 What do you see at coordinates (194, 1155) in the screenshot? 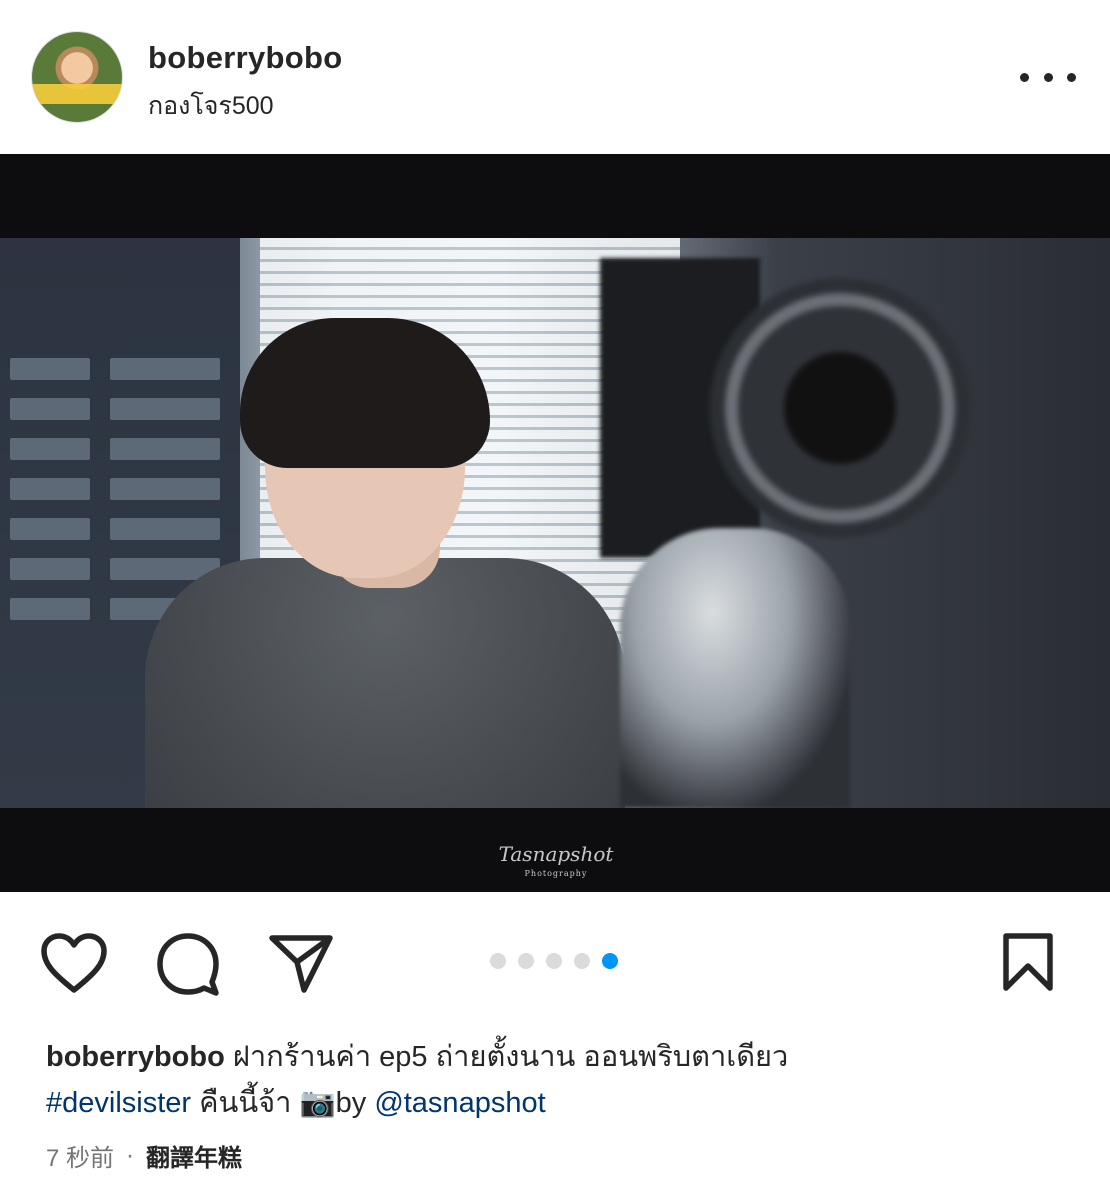
I see `translate-link: 翻譯年糕` at bounding box center [194, 1155].